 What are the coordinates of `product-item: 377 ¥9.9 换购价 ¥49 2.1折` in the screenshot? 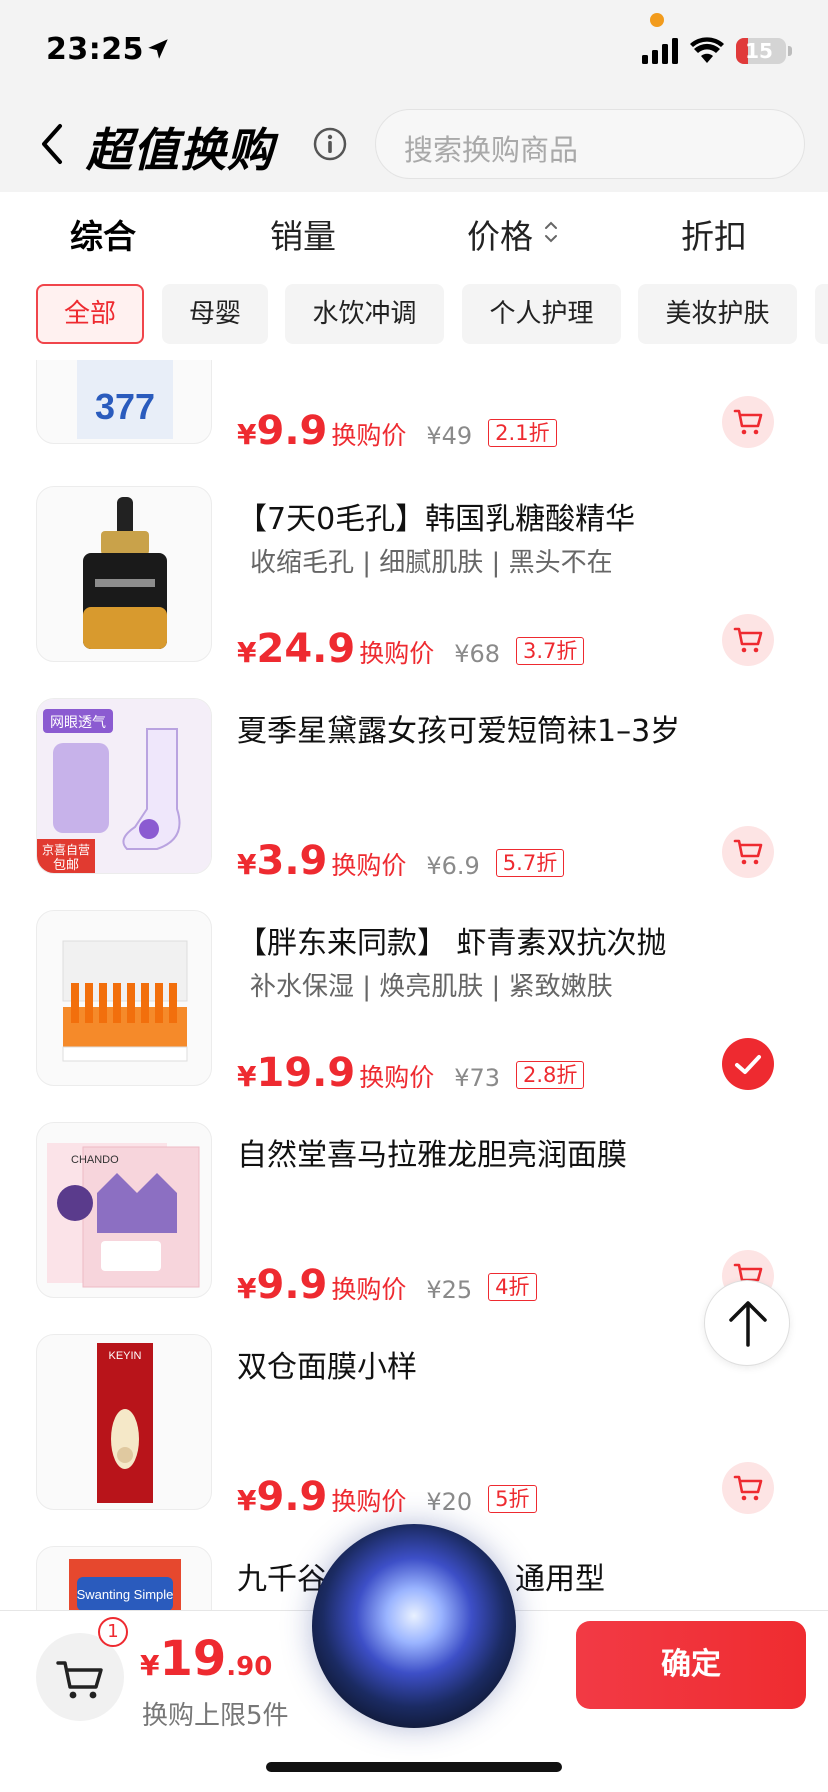 It's located at (414, 420).